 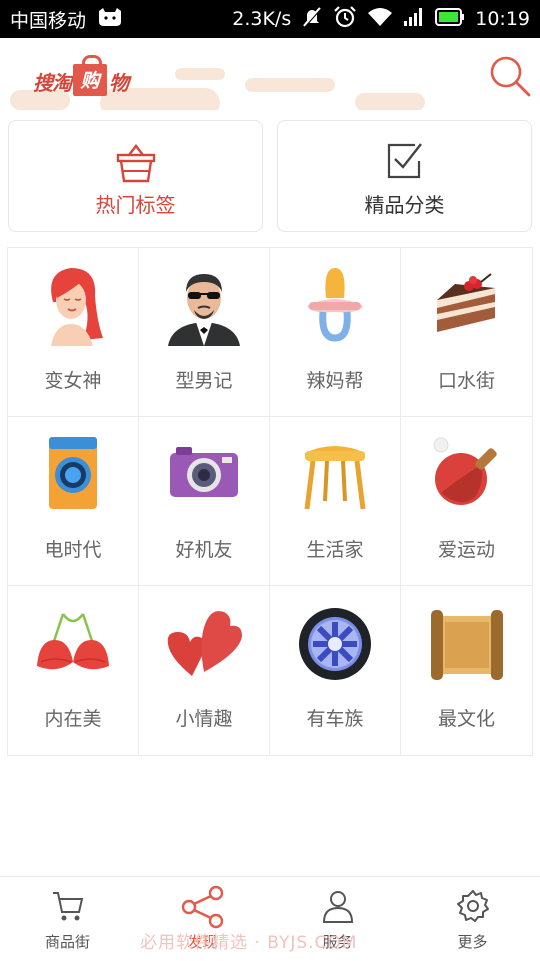 What do you see at coordinates (262, 19) in the screenshot?
I see `network-speed: 2.3K/s` at bounding box center [262, 19].